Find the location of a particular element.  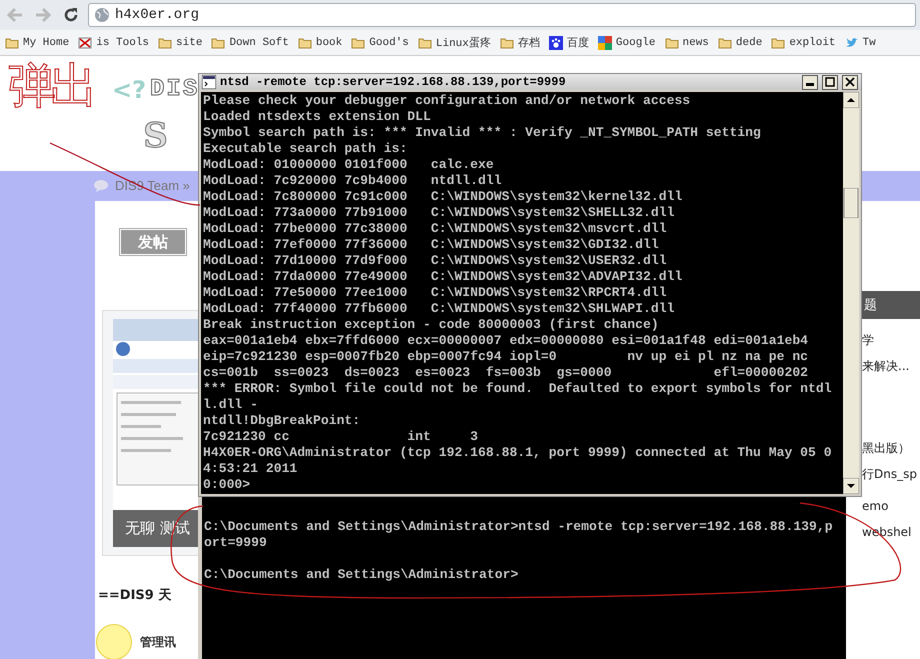

bird-icon is located at coordinates (851, 42).